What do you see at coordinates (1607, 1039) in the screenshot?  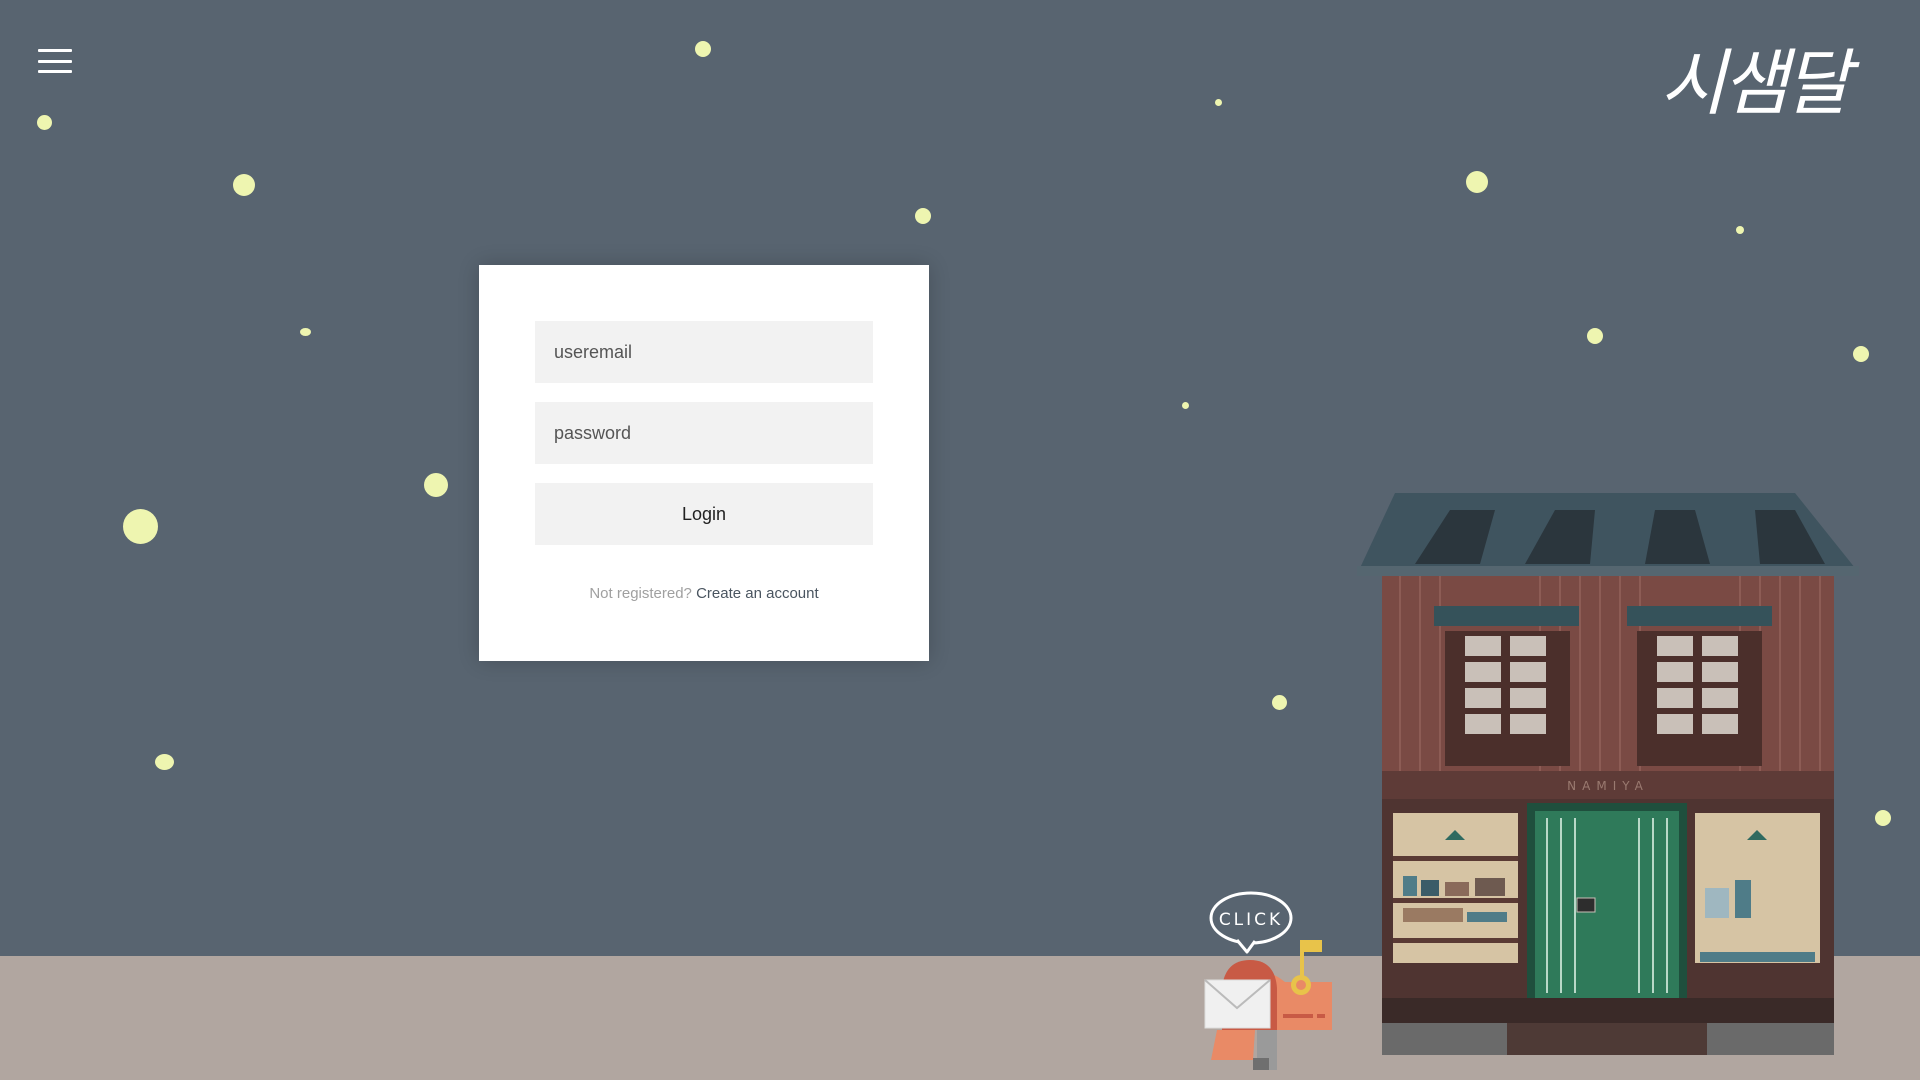 I see `shop-step-center` at bounding box center [1607, 1039].